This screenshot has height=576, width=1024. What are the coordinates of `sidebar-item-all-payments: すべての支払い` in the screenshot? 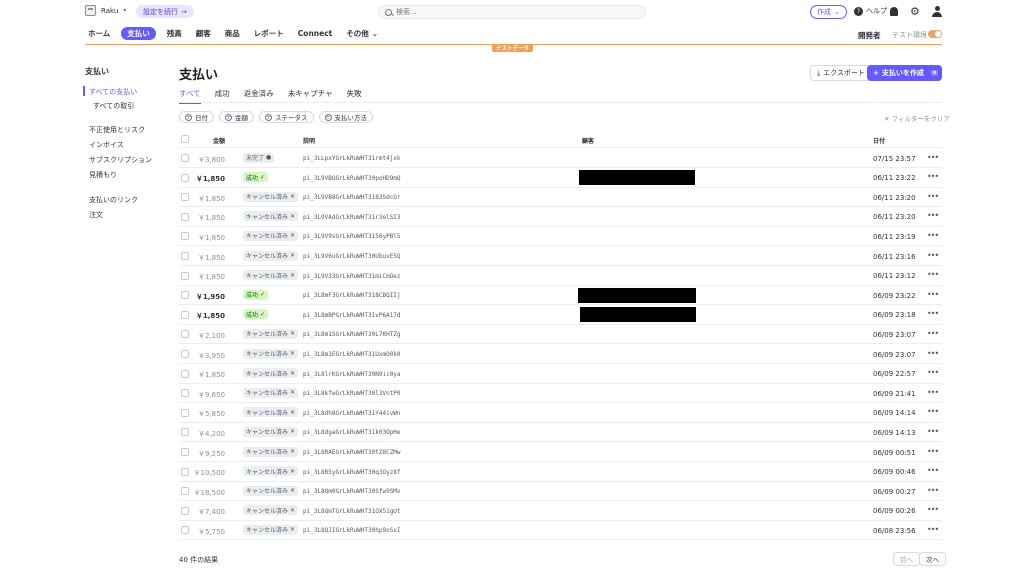 It's located at (113, 92).